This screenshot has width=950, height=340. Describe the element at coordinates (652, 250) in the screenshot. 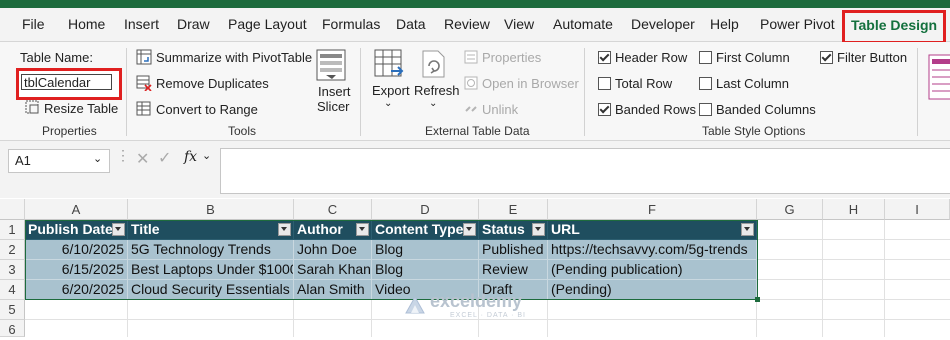

I see `table-cell: https://techsavvy.com/5g-trends` at that location.